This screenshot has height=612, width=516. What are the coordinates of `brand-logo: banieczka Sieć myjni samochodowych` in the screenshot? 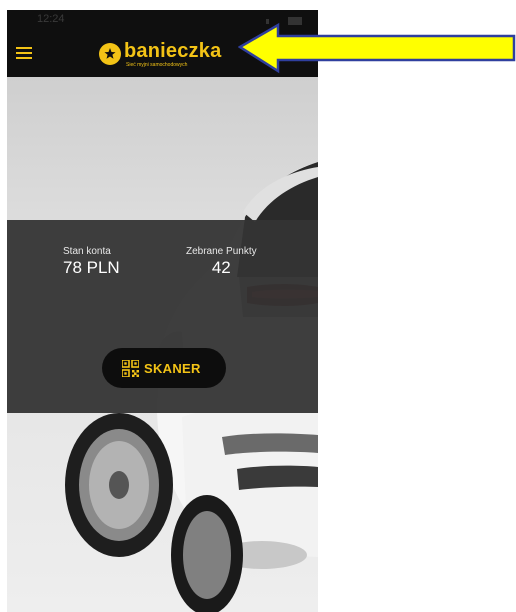 It's located at (164, 55).